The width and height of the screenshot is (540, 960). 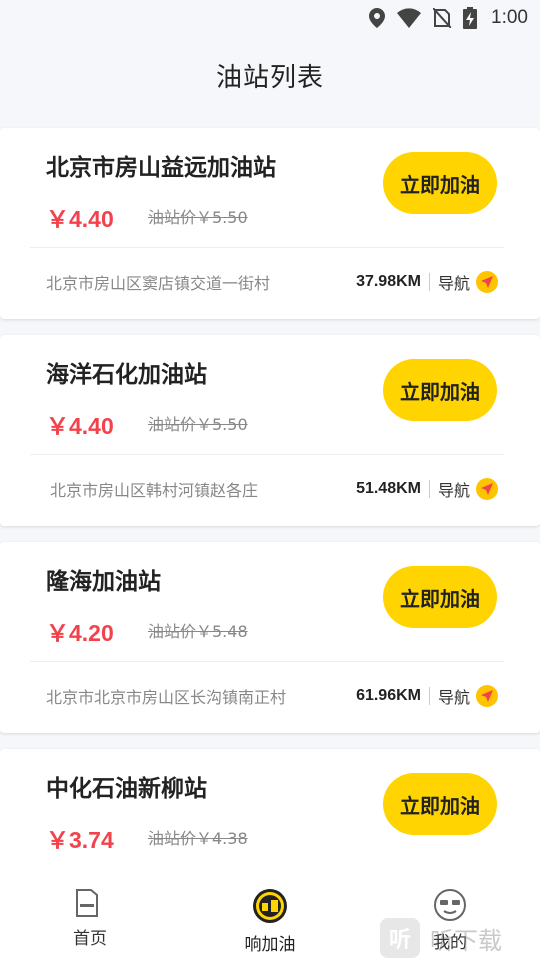 What do you see at coordinates (388, 695) in the screenshot?
I see `station-distance: 61.96KM` at bounding box center [388, 695].